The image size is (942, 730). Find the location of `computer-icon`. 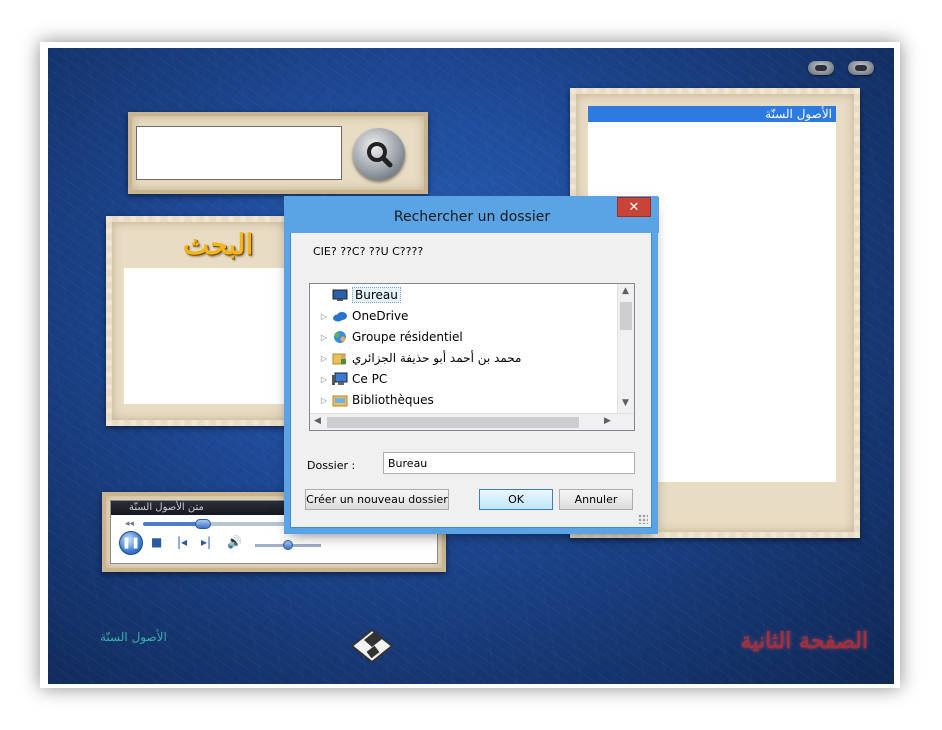

computer-icon is located at coordinates (340, 379).